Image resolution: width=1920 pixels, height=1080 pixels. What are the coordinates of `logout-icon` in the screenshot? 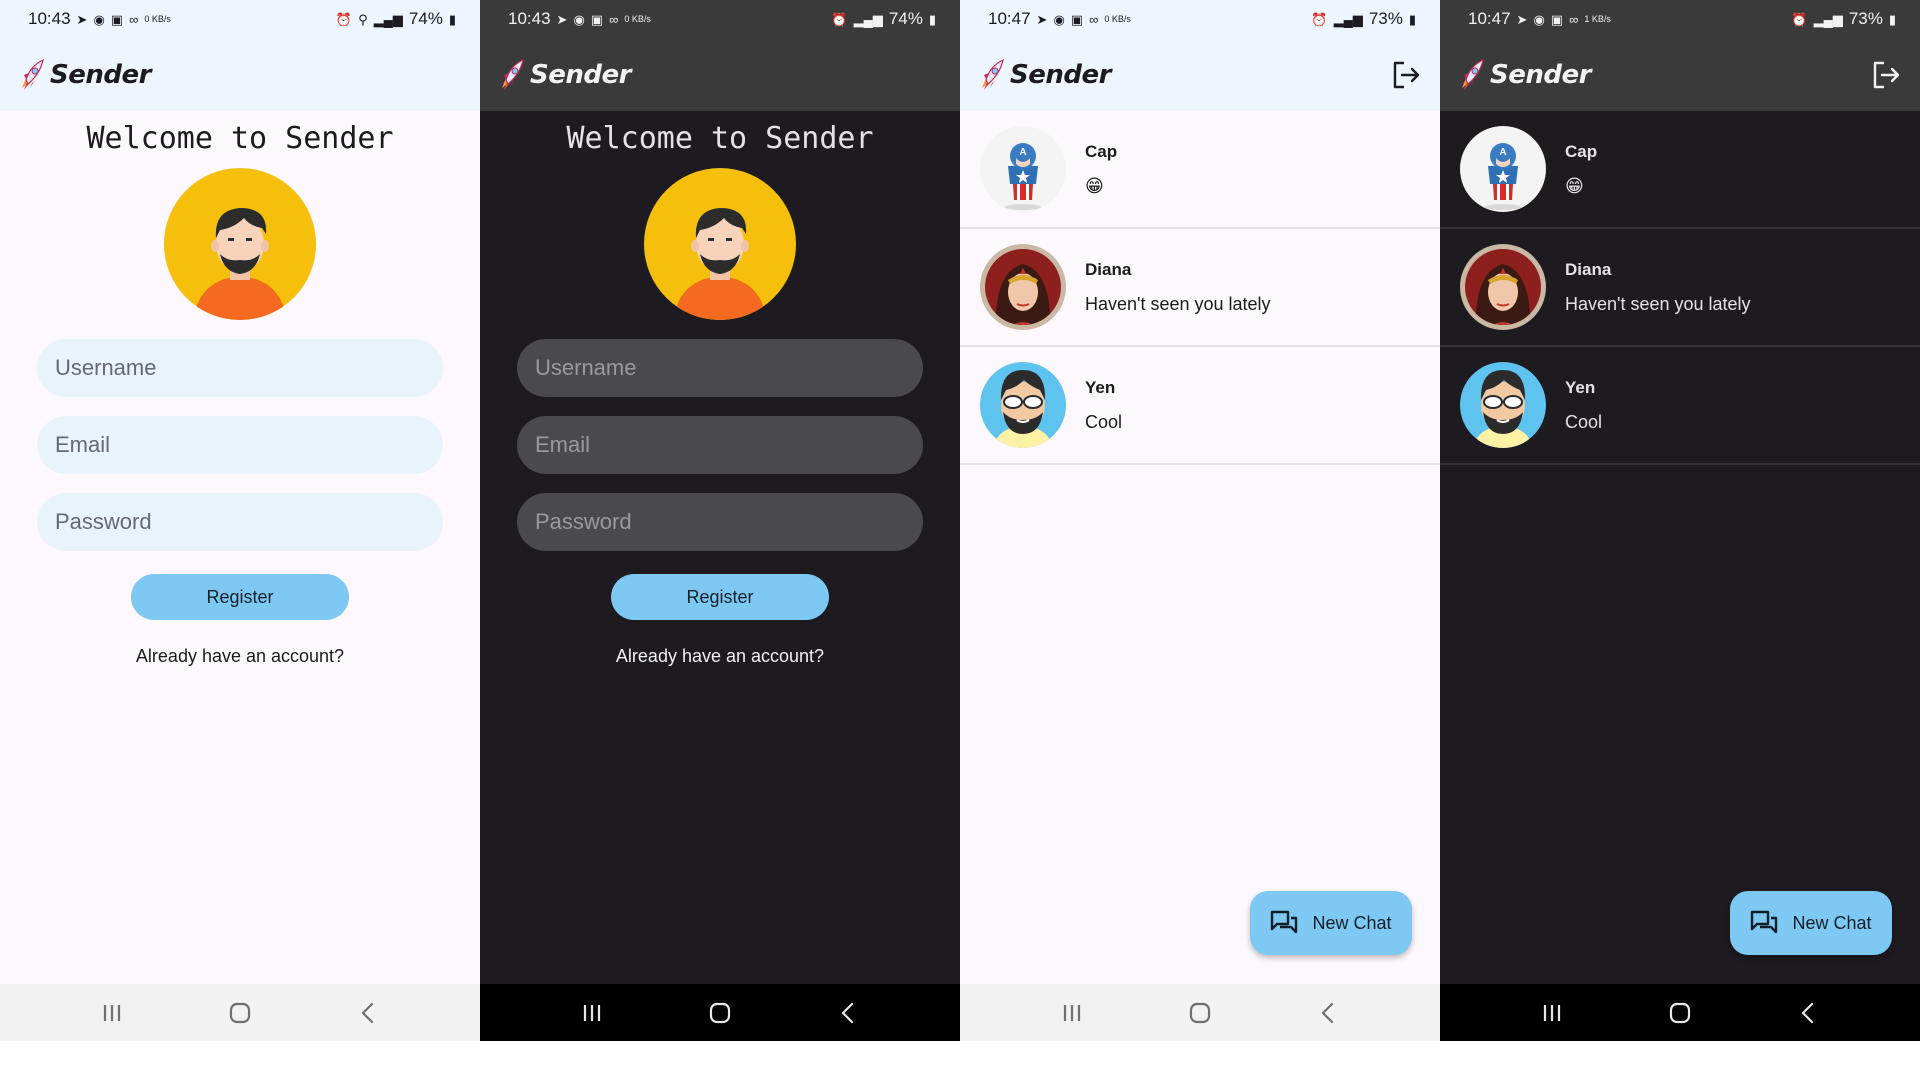 It's located at (1406, 75).